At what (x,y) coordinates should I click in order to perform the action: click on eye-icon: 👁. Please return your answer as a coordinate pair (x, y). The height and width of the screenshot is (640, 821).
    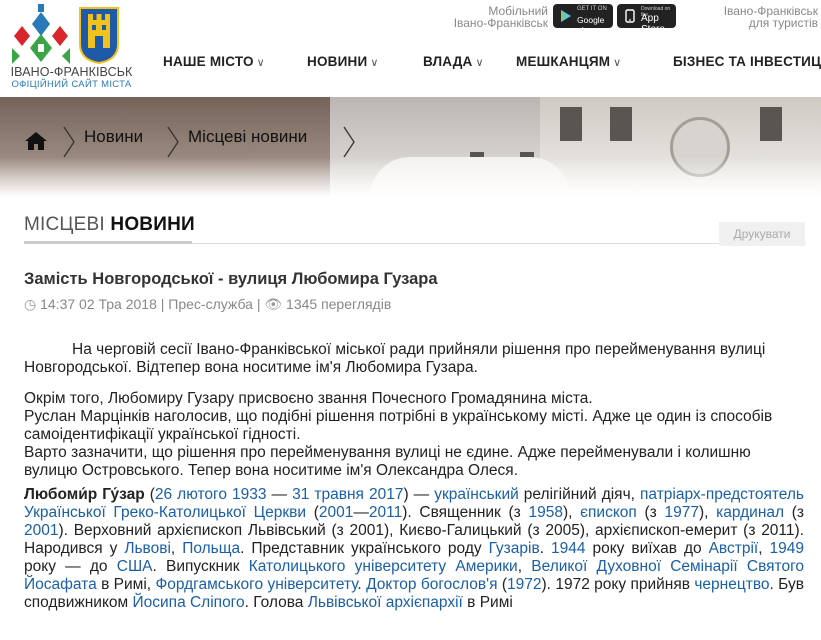
    Looking at the image, I should click on (273, 304).